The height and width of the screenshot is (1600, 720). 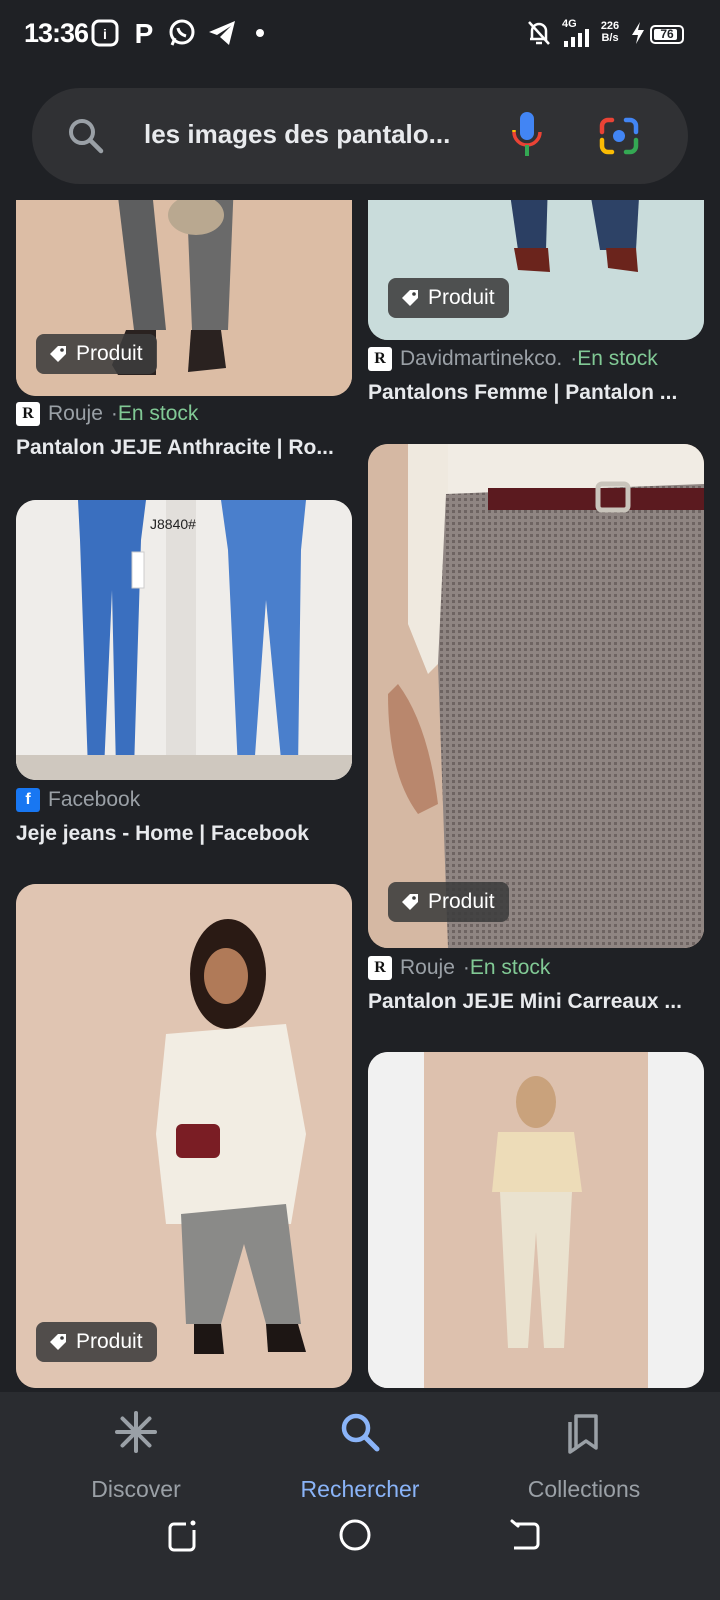 I want to click on nav-label: Discover, so click(x=136, y=1489).